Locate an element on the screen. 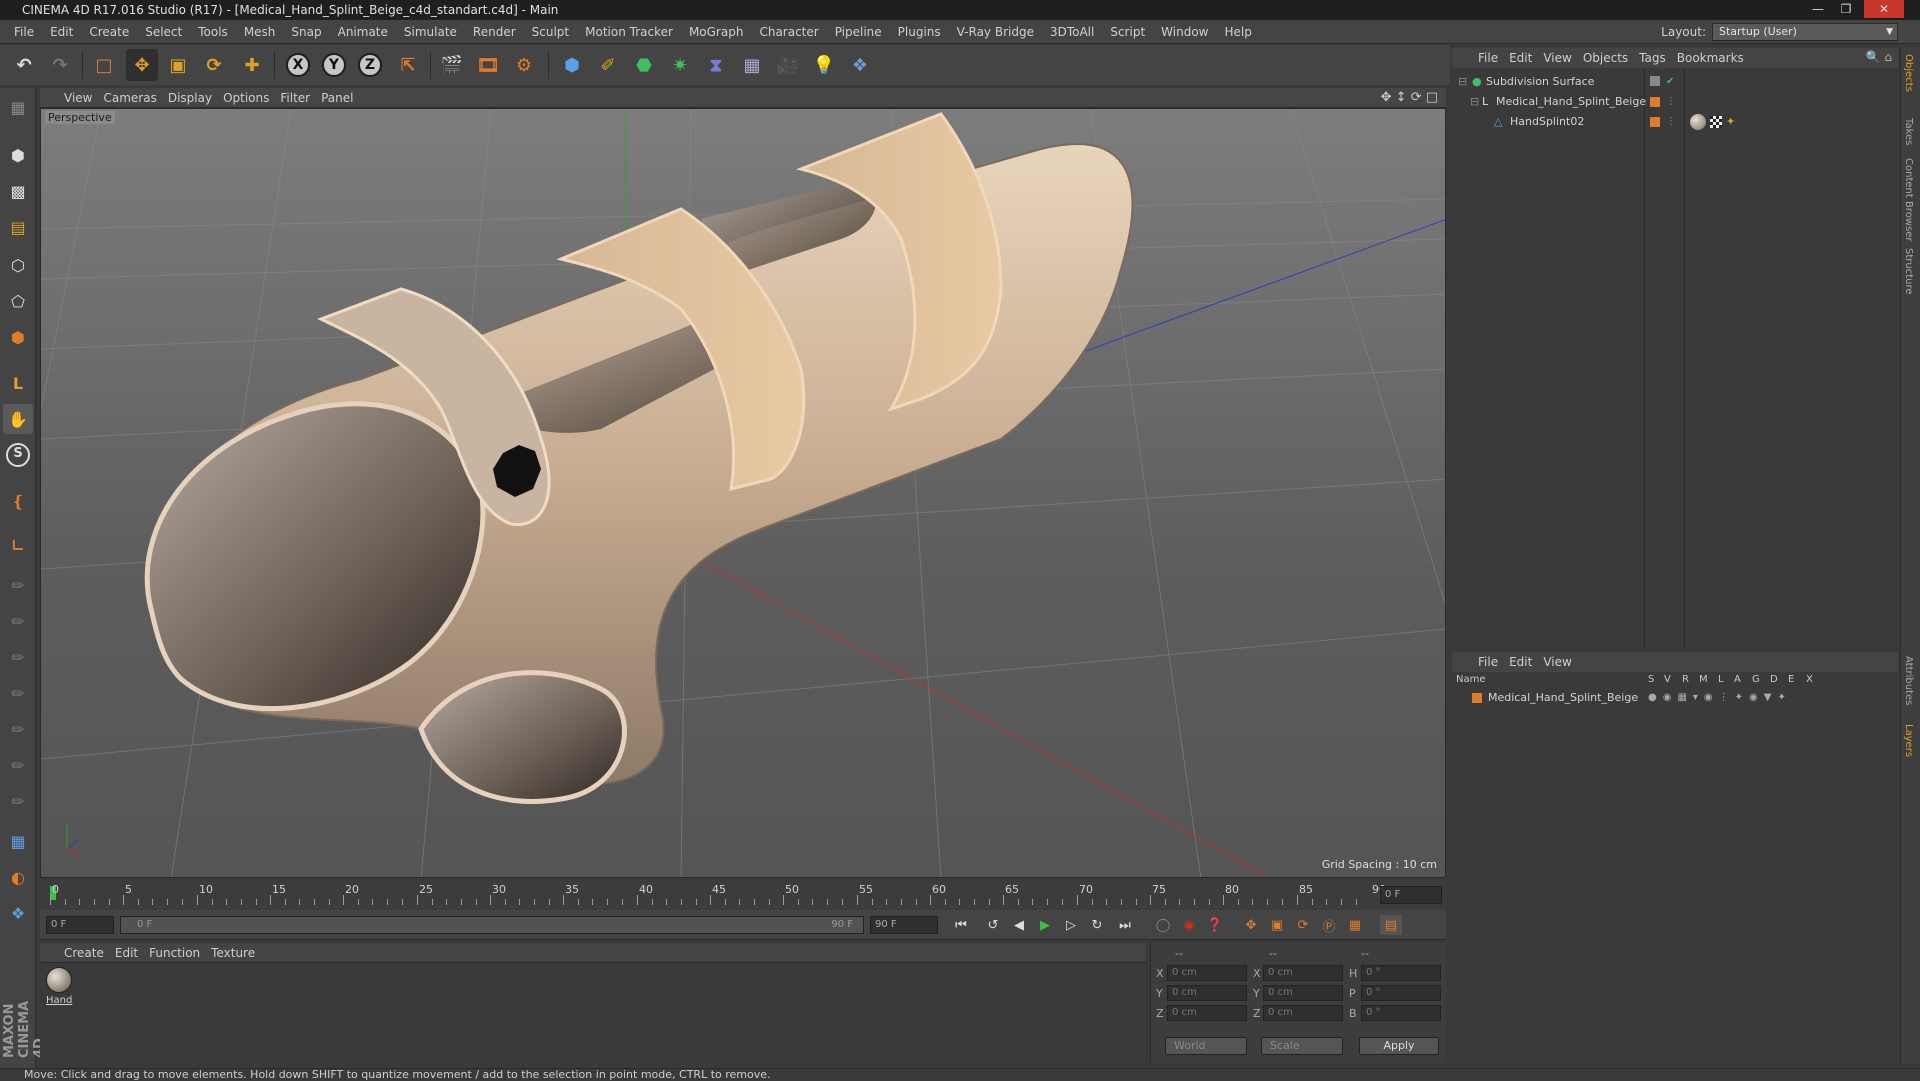 Image resolution: width=1920 pixels, height=1081 pixels. layers-menu-view: View is located at coordinates (1562, 662).